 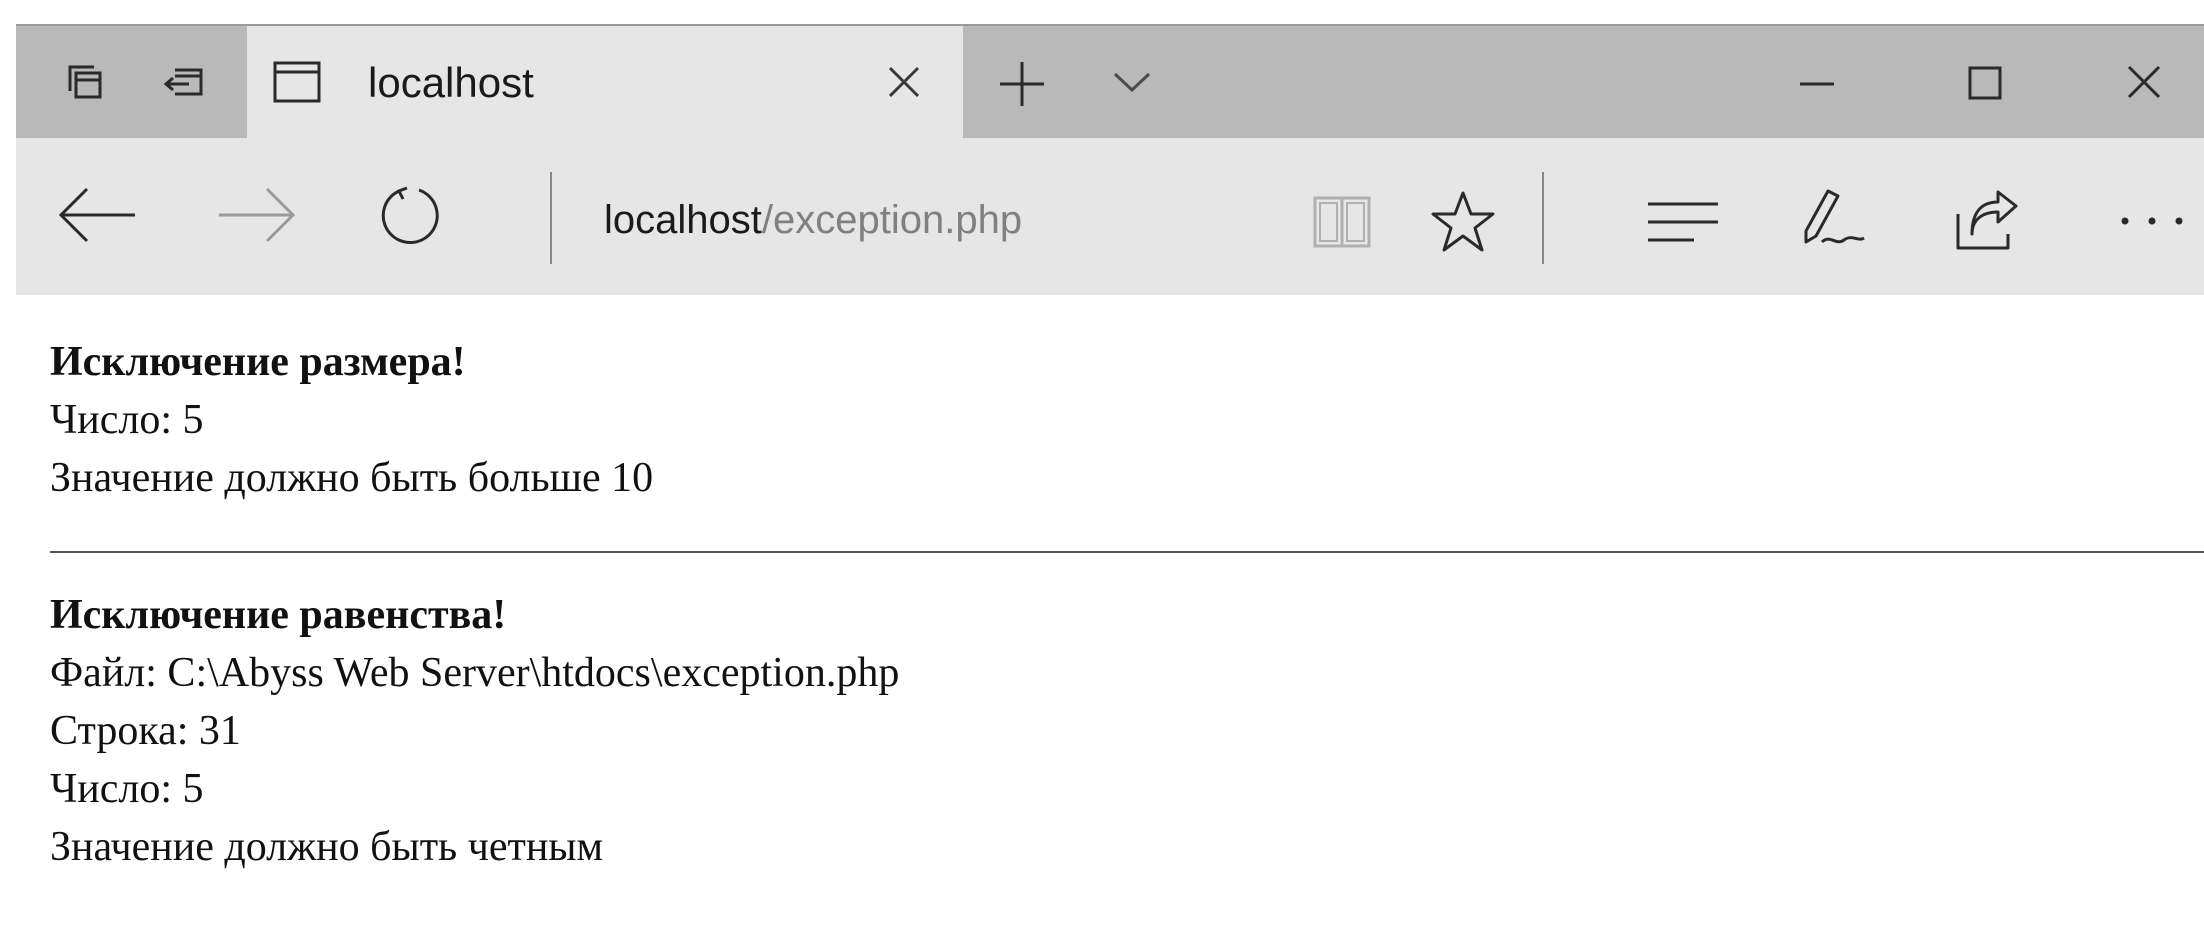 I want to click on block2-message-line: Значение должно быть четным, so click(x=327, y=847).